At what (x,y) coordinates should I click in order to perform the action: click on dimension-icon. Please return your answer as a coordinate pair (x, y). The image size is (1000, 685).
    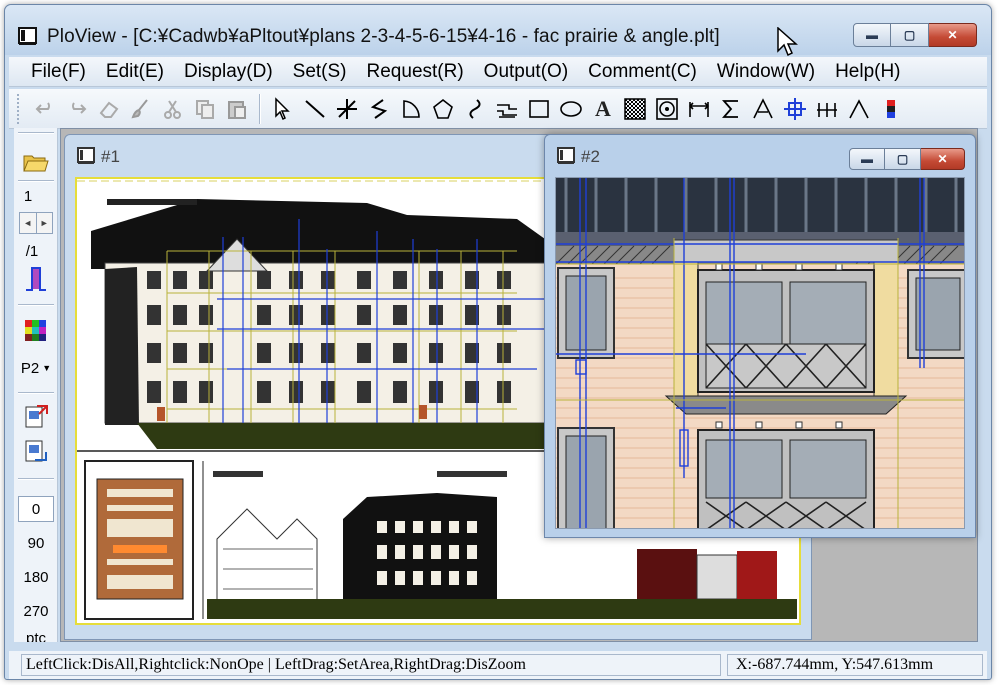
    Looking at the image, I should click on (699, 109).